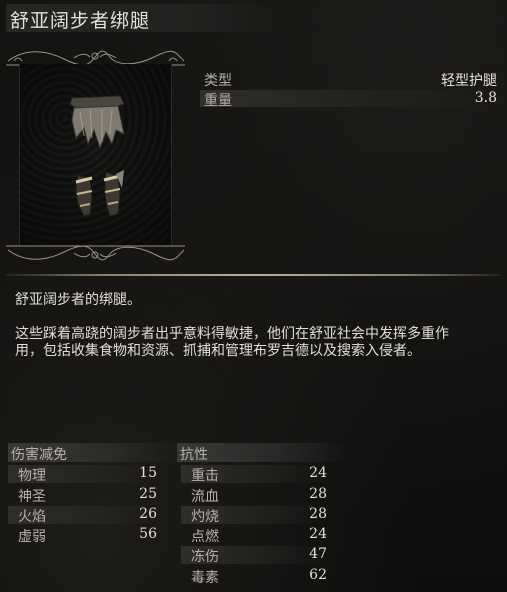 This screenshot has height=592, width=507. Describe the element at coordinates (253, 275) in the screenshot. I see `section-divider` at that location.